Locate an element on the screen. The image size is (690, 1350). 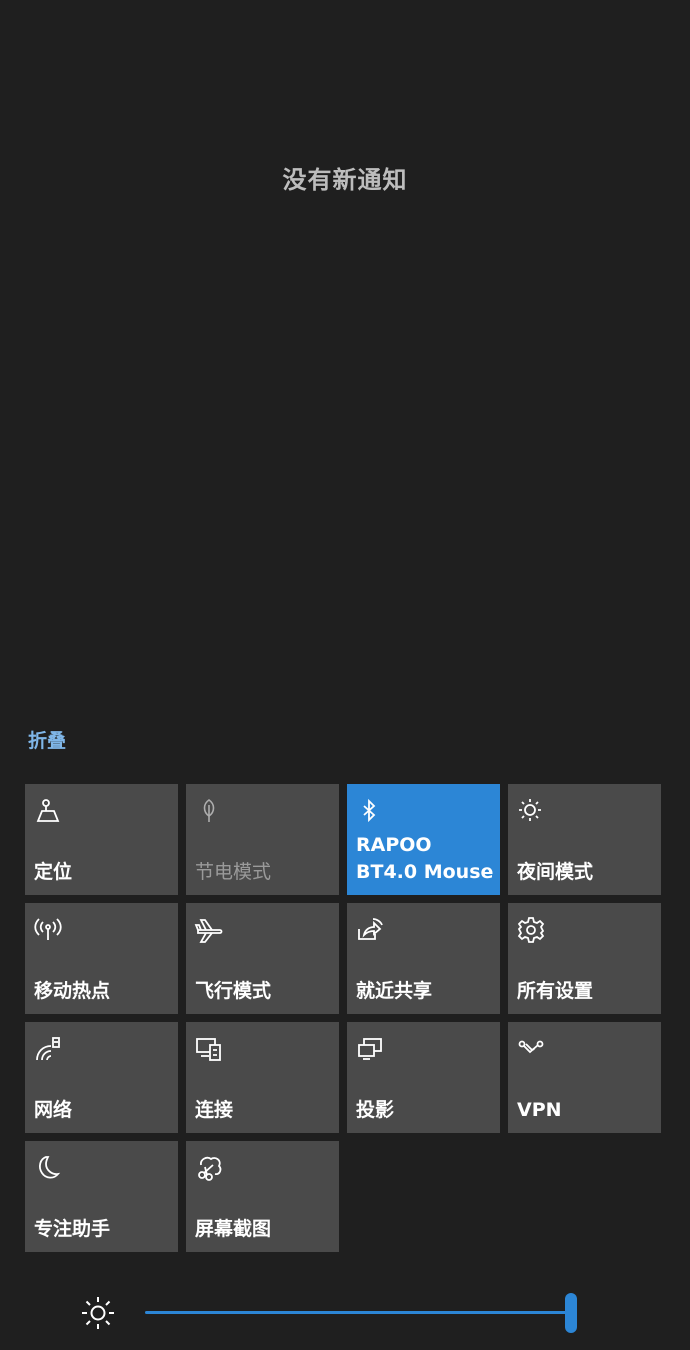
tile-vpn: VPN is located at coordinates (584, 1077).